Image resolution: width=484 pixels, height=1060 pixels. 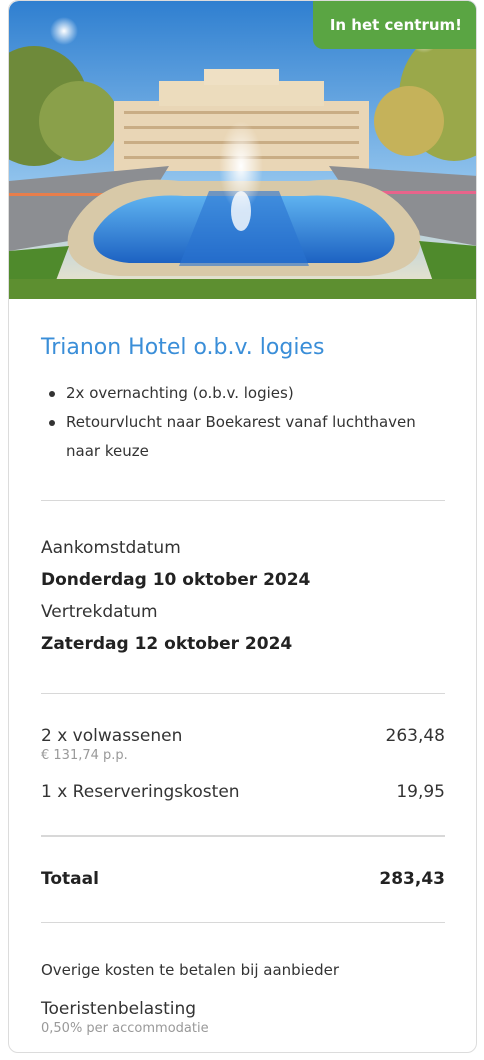 I want to click on location-badge: In het centrum!, so click(x=394, y=25).